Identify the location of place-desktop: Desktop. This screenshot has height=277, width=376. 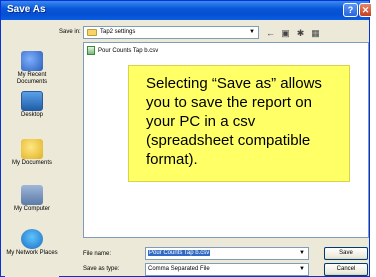
(32, 105).